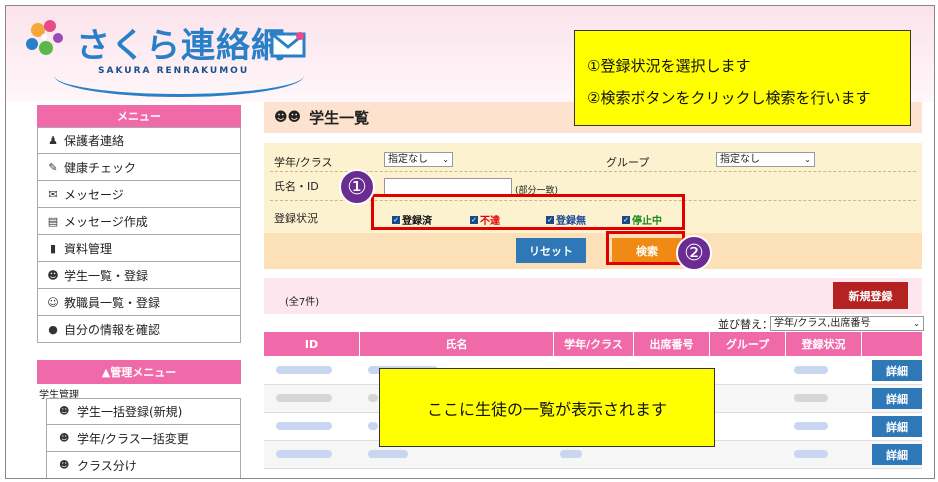 This screenshot has height=482, width=938. What do you see at coordinates (296, 218) in the screenshot?
I see `status-label: 登録状況` at bounding box center [296, 218].